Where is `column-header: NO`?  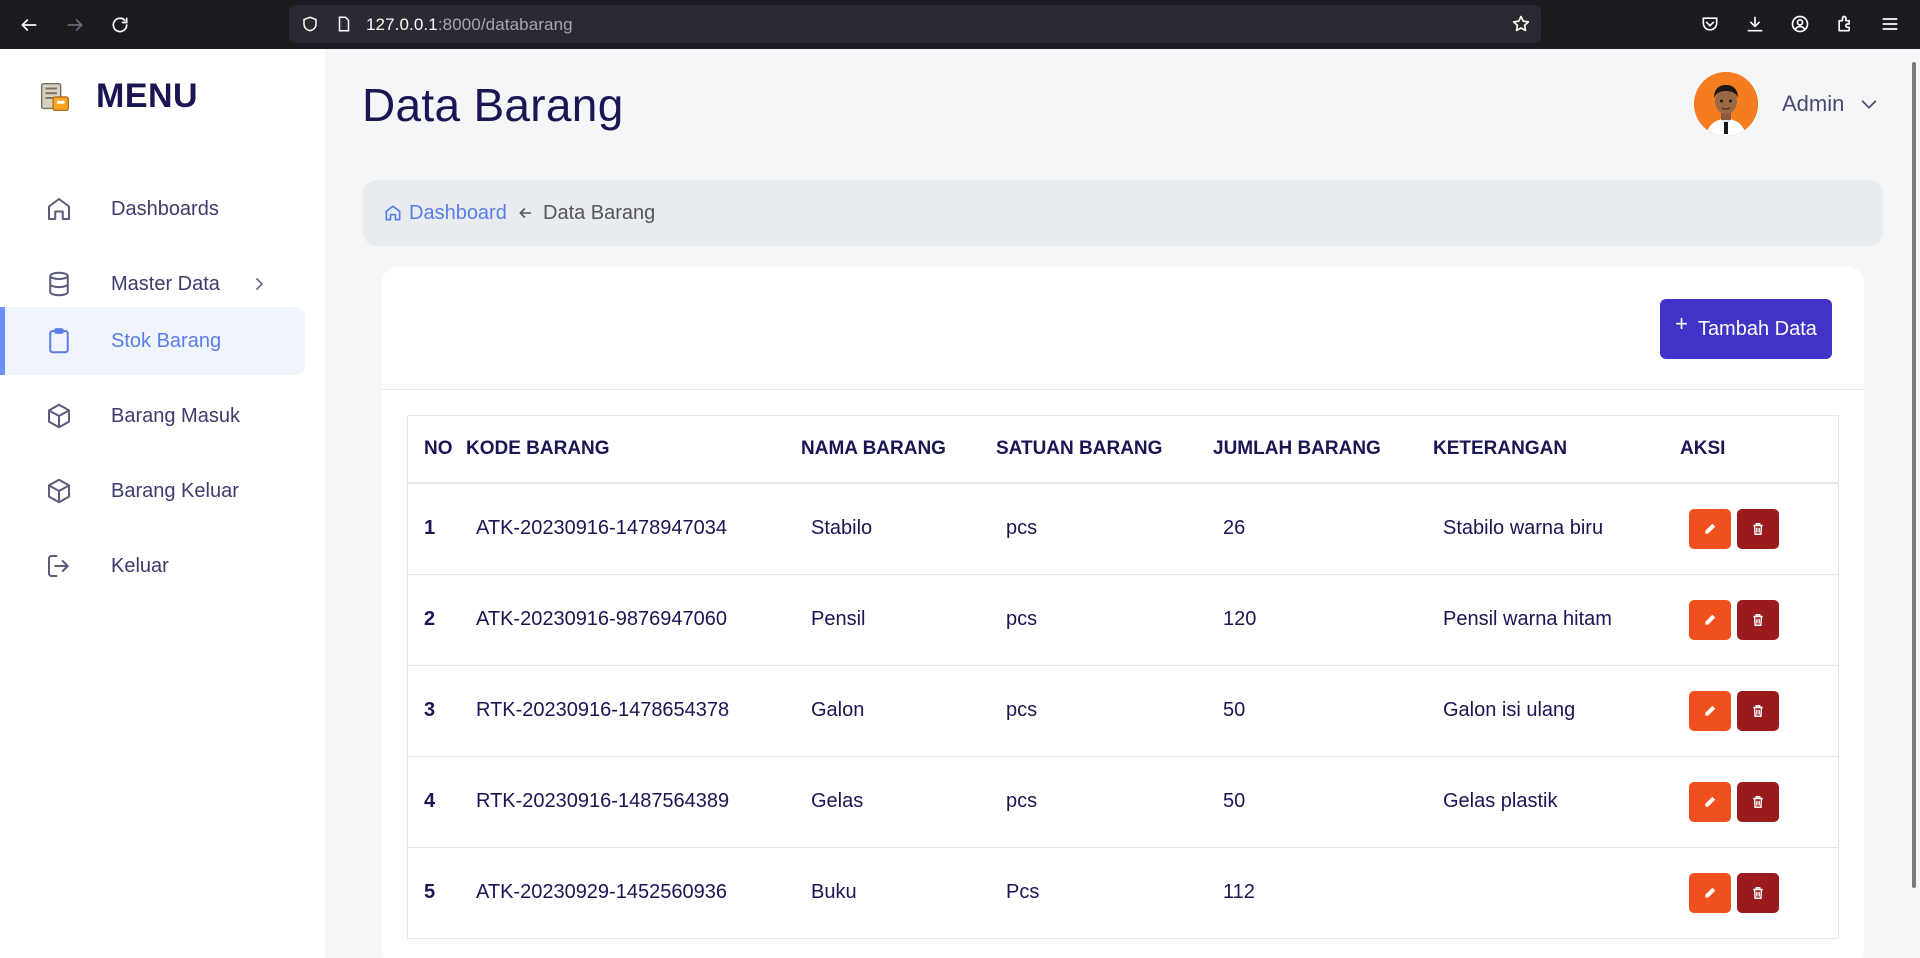
column-header: NO is located at coordinates (437, 450).